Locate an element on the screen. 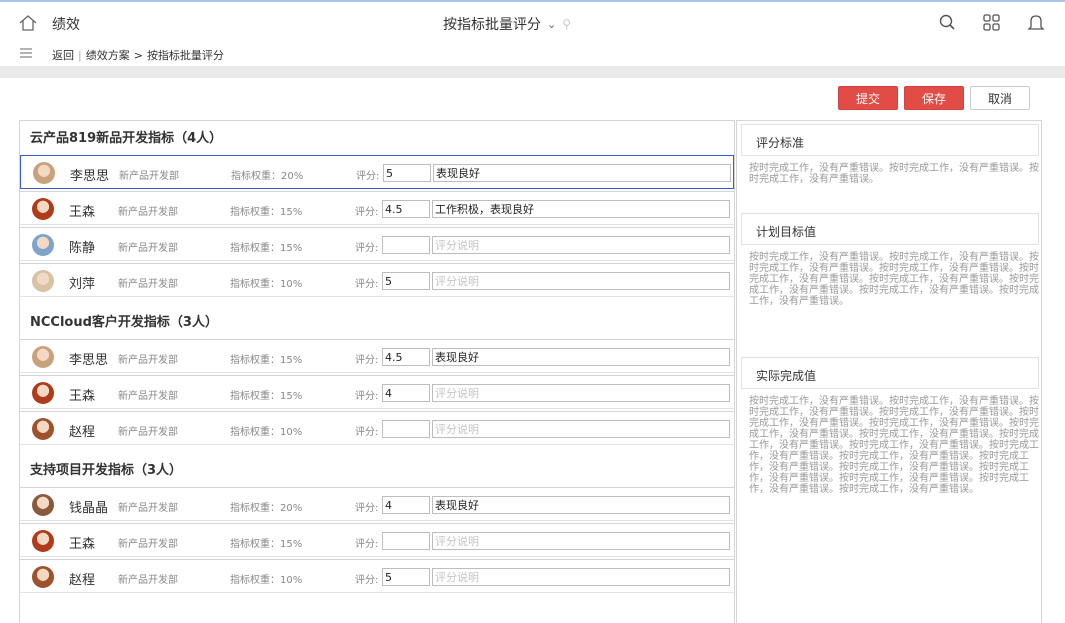 Image resolution: width=1065 pixels, height=623 pixels. breadcrumb-plan: 绩效方案 is located at coordinates (108, 55).